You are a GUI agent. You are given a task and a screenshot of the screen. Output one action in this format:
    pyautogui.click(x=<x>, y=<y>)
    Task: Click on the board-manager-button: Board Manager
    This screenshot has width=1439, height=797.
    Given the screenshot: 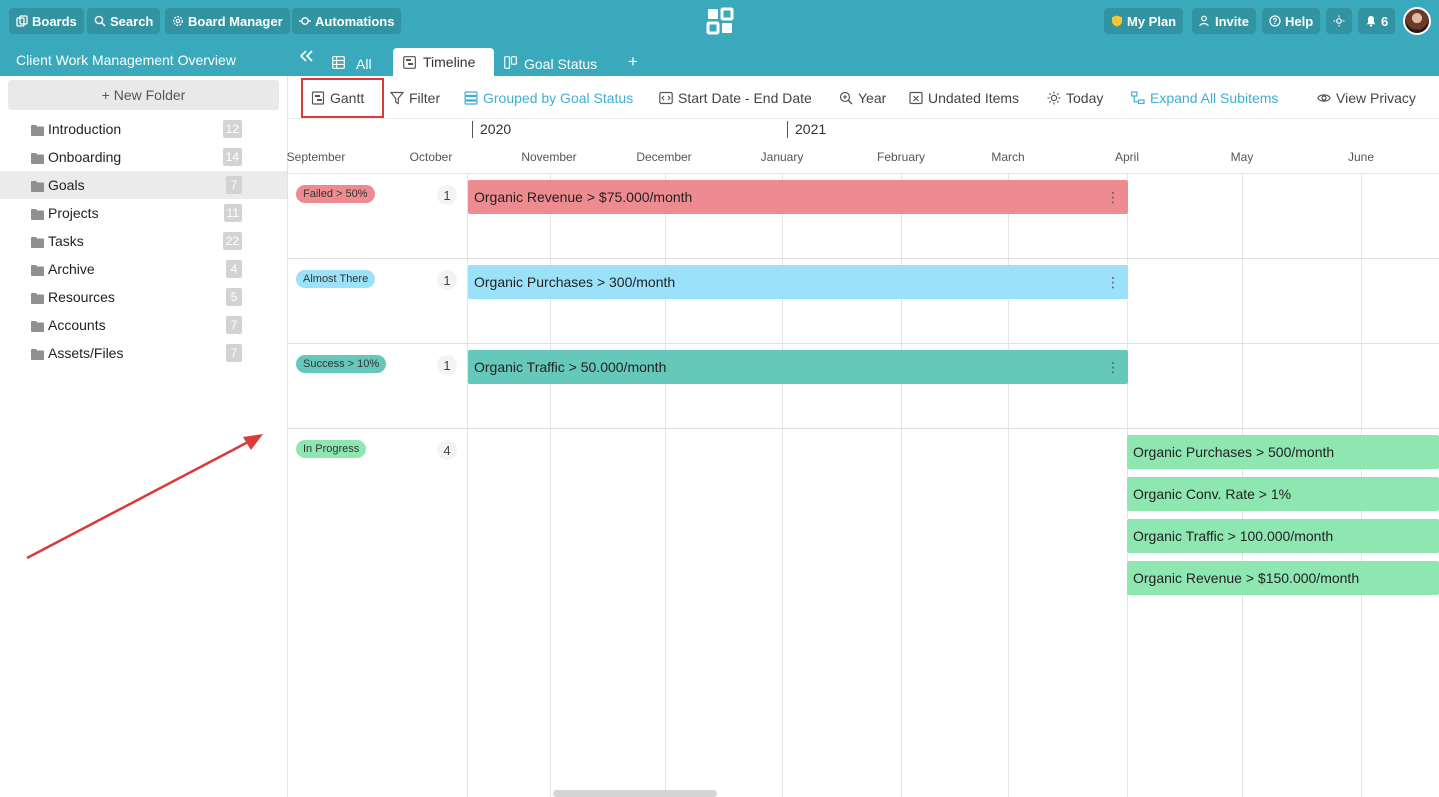 What is the action you would take?
    pyautogui.click(x=227, y=21)
    